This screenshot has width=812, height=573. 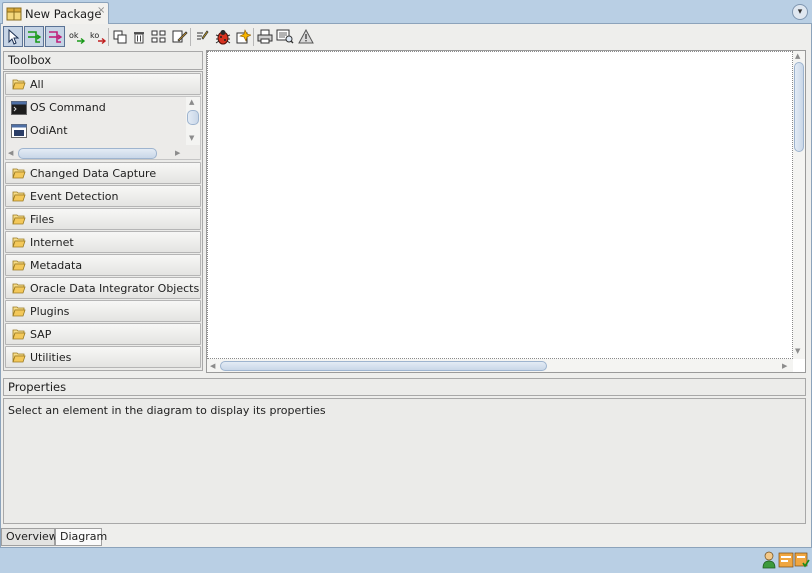 What do you see at coordinates (115, 288) in the screenshot?
I see `category-label: Oracle Data Integrator Objects` at bounding box center [115, 288].